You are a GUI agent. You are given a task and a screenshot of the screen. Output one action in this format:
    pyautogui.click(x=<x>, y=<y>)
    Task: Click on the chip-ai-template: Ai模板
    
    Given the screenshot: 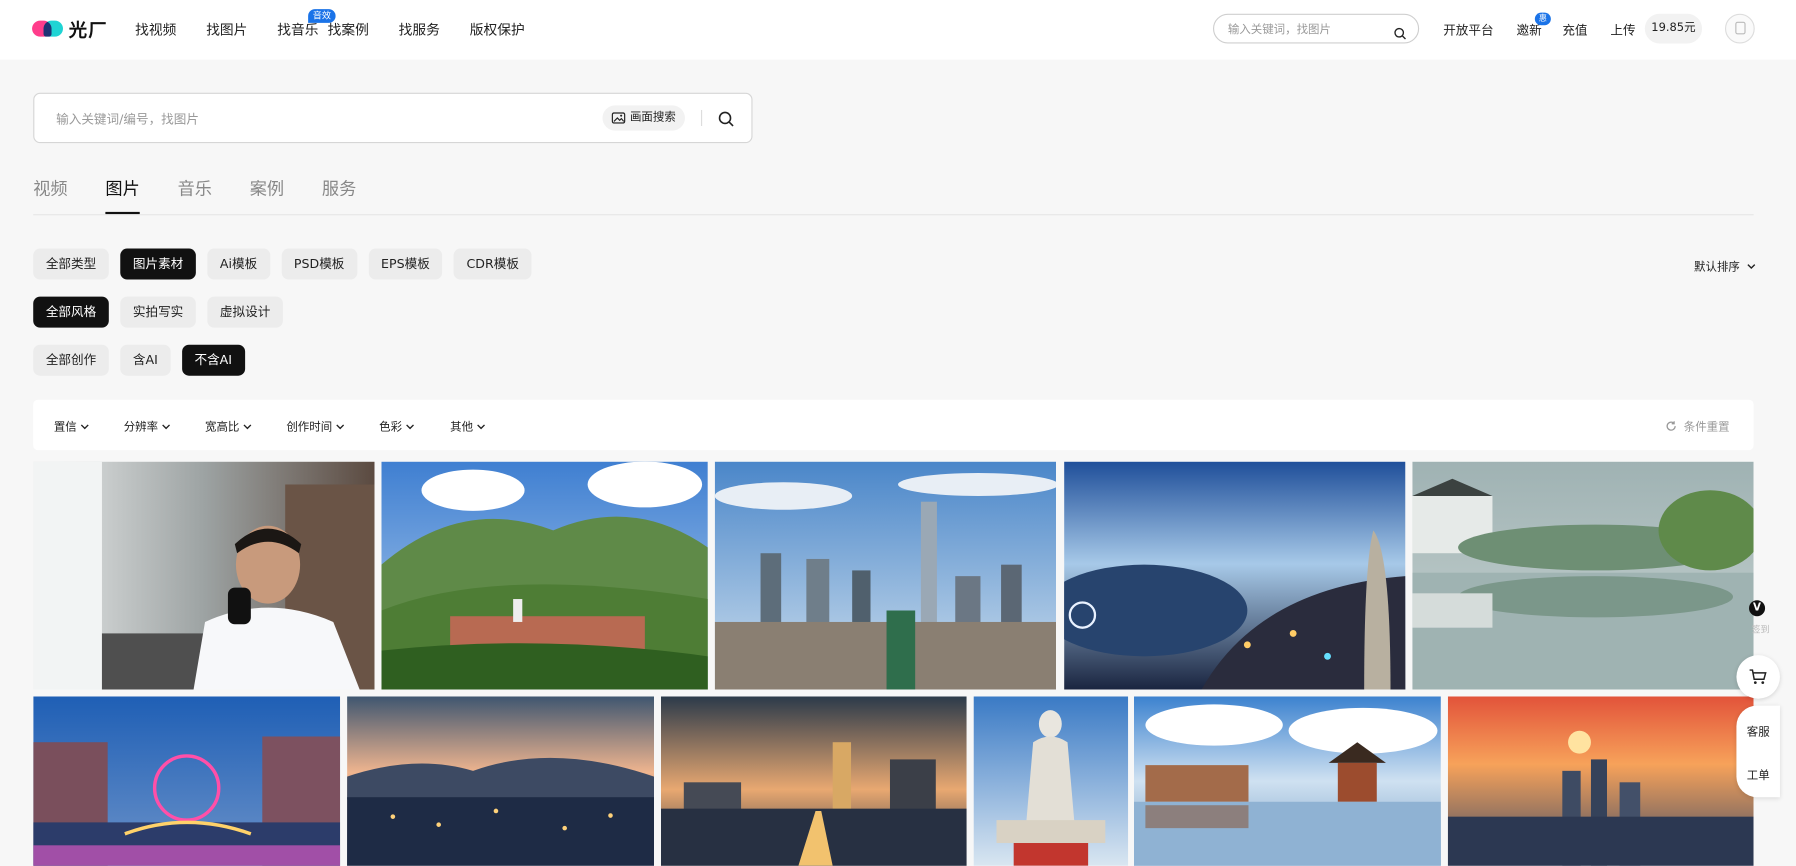 What is the action you would take?
    pyautogui.click(x=238, y=264)
    